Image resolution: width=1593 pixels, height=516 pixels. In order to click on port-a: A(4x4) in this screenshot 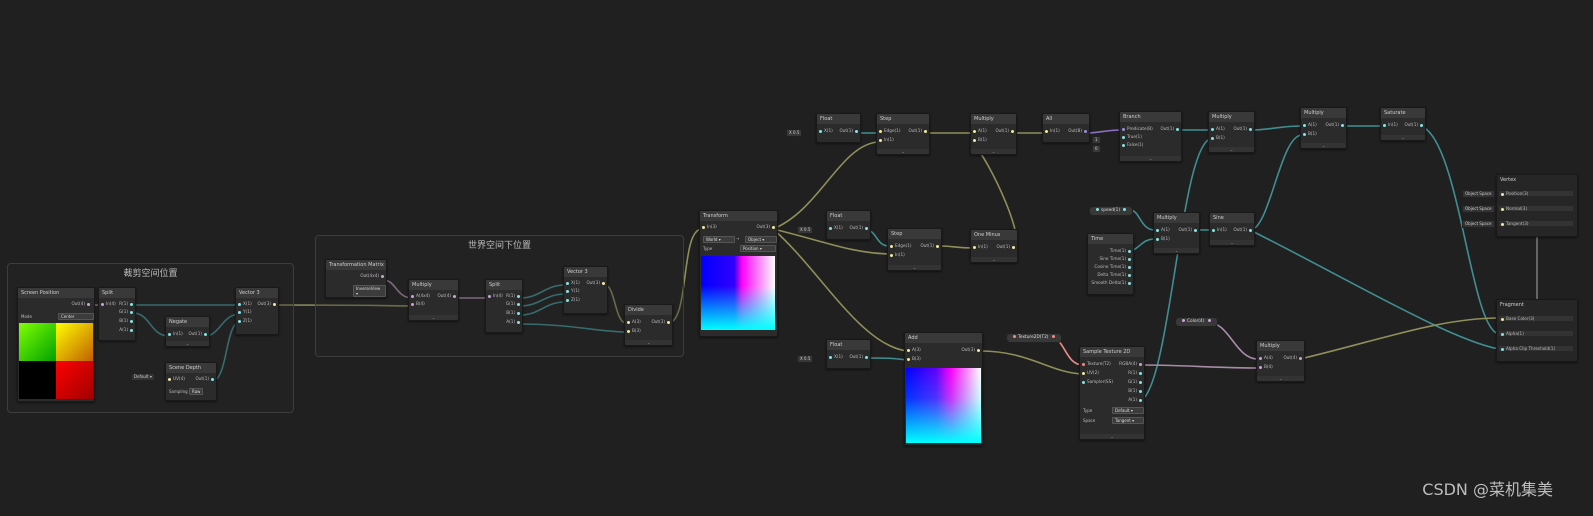, I will do `click(419, 295)`.